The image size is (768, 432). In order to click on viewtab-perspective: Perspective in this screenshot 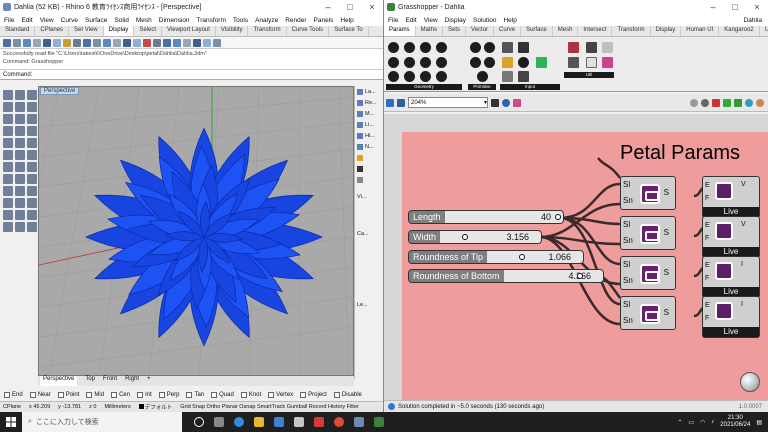, I will do `click(59, 381)`.